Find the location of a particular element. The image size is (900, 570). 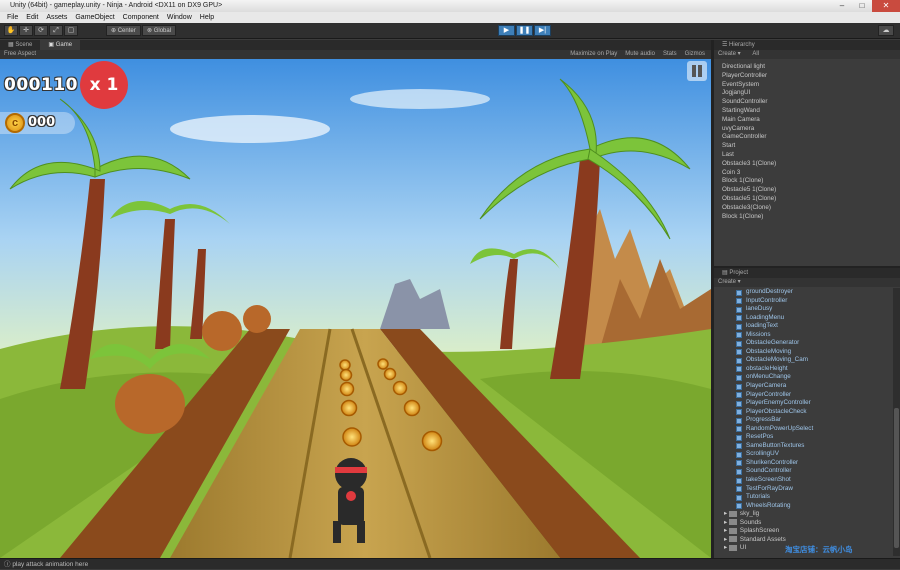

hierarchy-search-input: All is located at coordinates (755, 54).